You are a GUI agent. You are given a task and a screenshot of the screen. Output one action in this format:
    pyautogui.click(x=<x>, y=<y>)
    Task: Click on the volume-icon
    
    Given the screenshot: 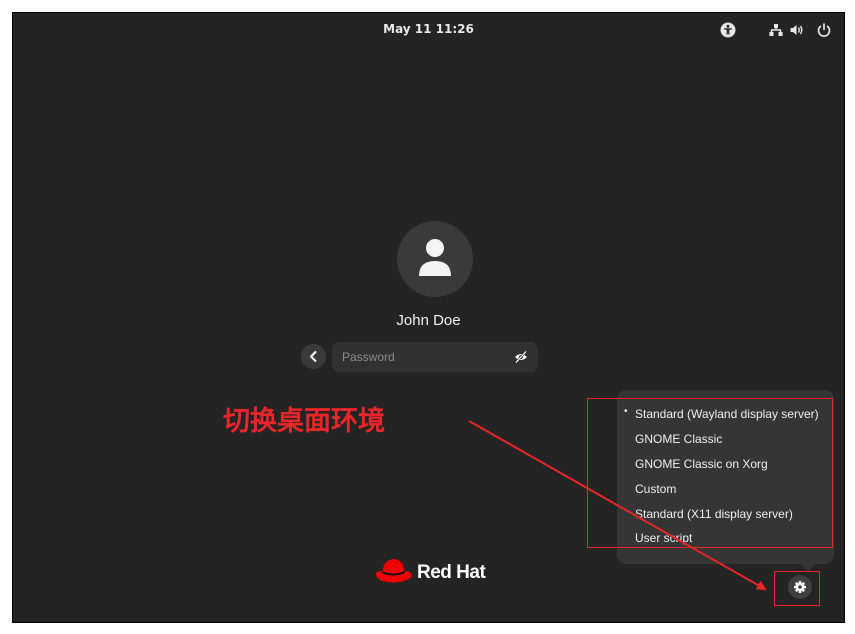 What is the action you would take?
    pyautogui.click(x=797, y=30)
    